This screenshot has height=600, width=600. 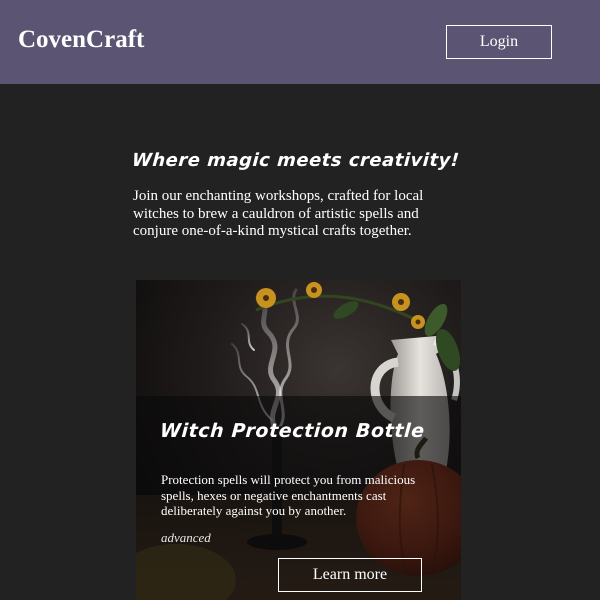 What do you see at coordinates (300, 42) in the screenshot?
I see `top-nav-bar: CovenCraft Login` at bounding box center [300, 42].